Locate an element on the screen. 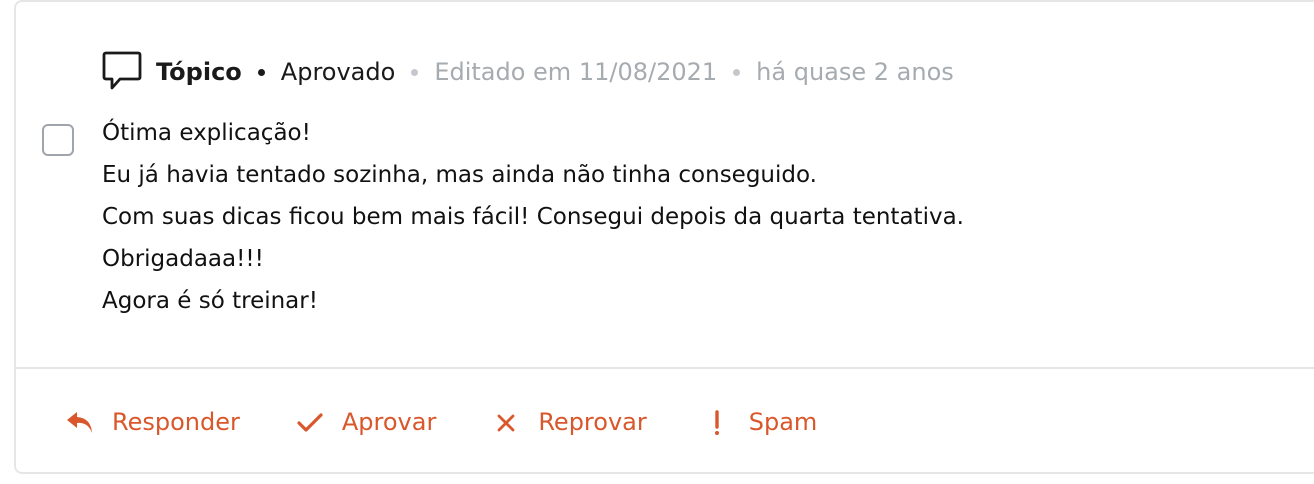 The width and height of the screenshot is (1314, 484). status-label: Aprovado is located at coordinates (338, 72).